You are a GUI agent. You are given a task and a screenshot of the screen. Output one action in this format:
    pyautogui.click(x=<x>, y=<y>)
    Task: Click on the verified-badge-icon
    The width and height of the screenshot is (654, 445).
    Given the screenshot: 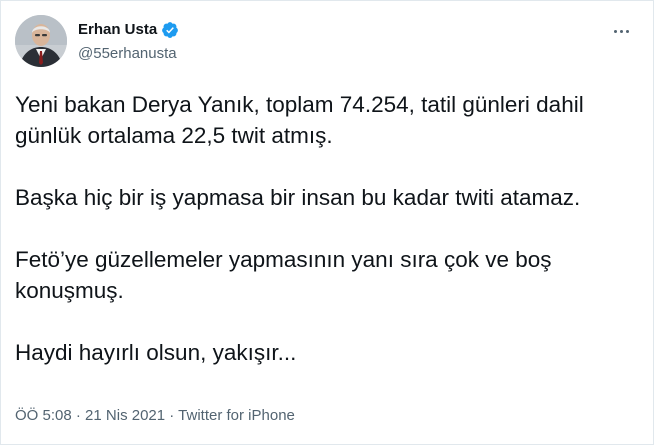 What is the action you would take?
    pyautogui.click(x=170, y=30)
    